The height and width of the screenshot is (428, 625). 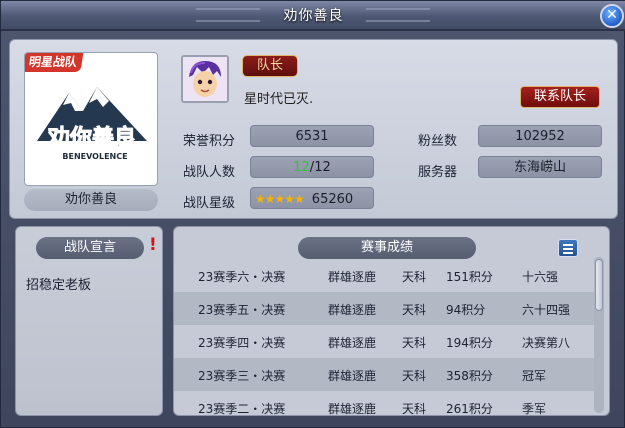 I want to click on exclamation-icon: !, so click(x=153, y=245).